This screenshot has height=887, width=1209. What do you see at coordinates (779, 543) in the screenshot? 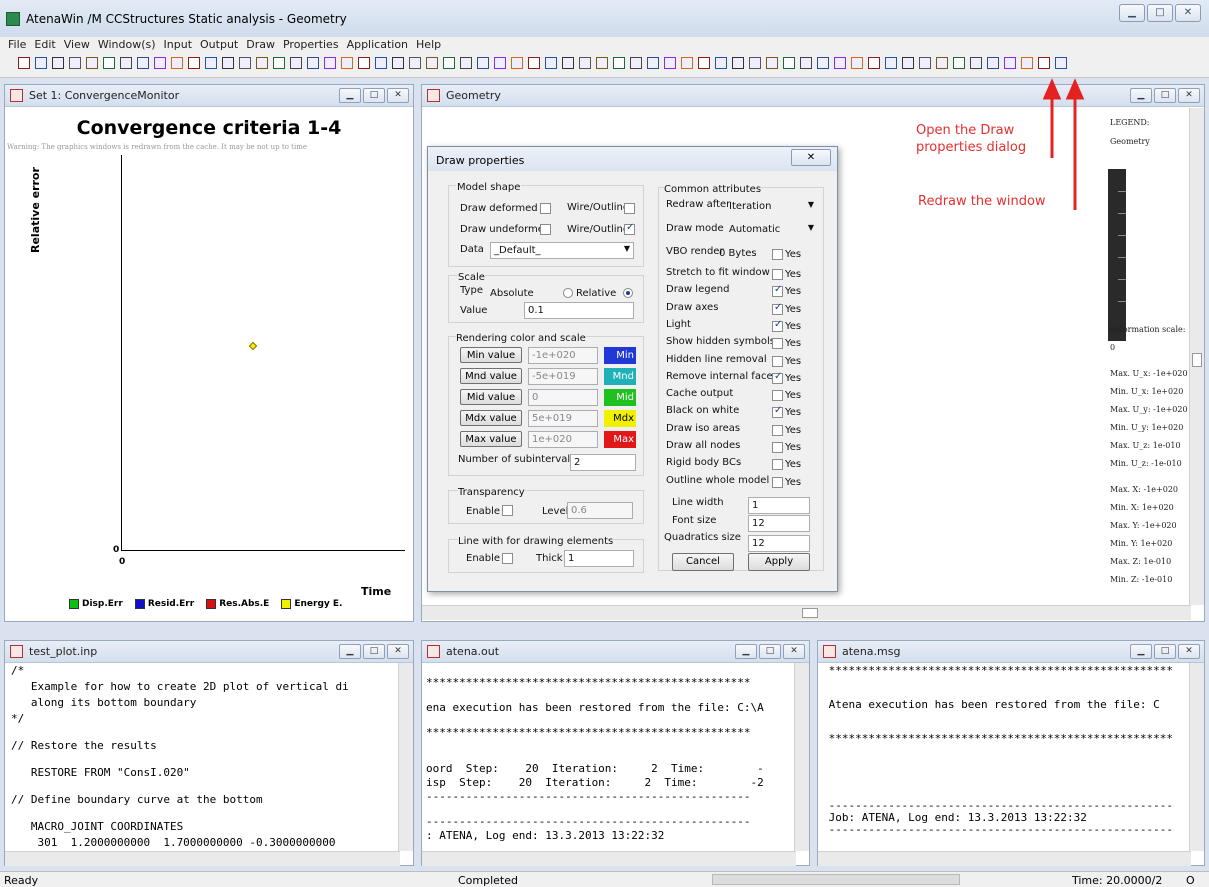
I see `quadratics-size-input: 12` at bounding box center [779, 543].